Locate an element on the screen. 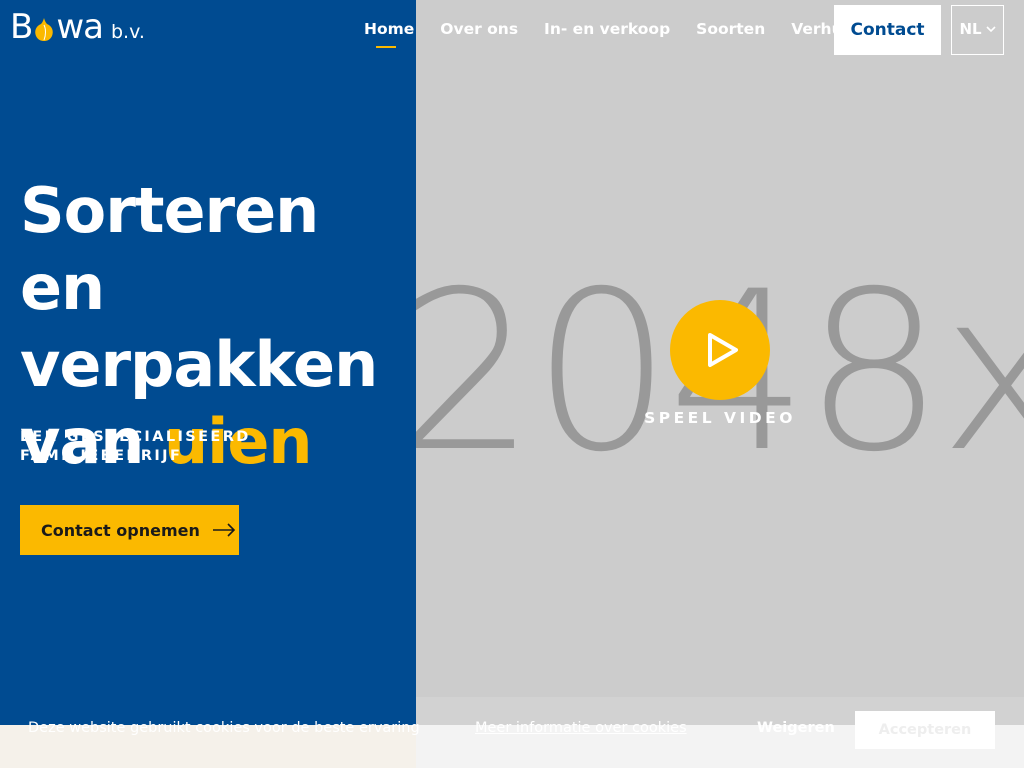  hero-subtitle: EEN GESPECIALISEERD FAMILIEBEDRIJF is located at coordinates (135, 446).